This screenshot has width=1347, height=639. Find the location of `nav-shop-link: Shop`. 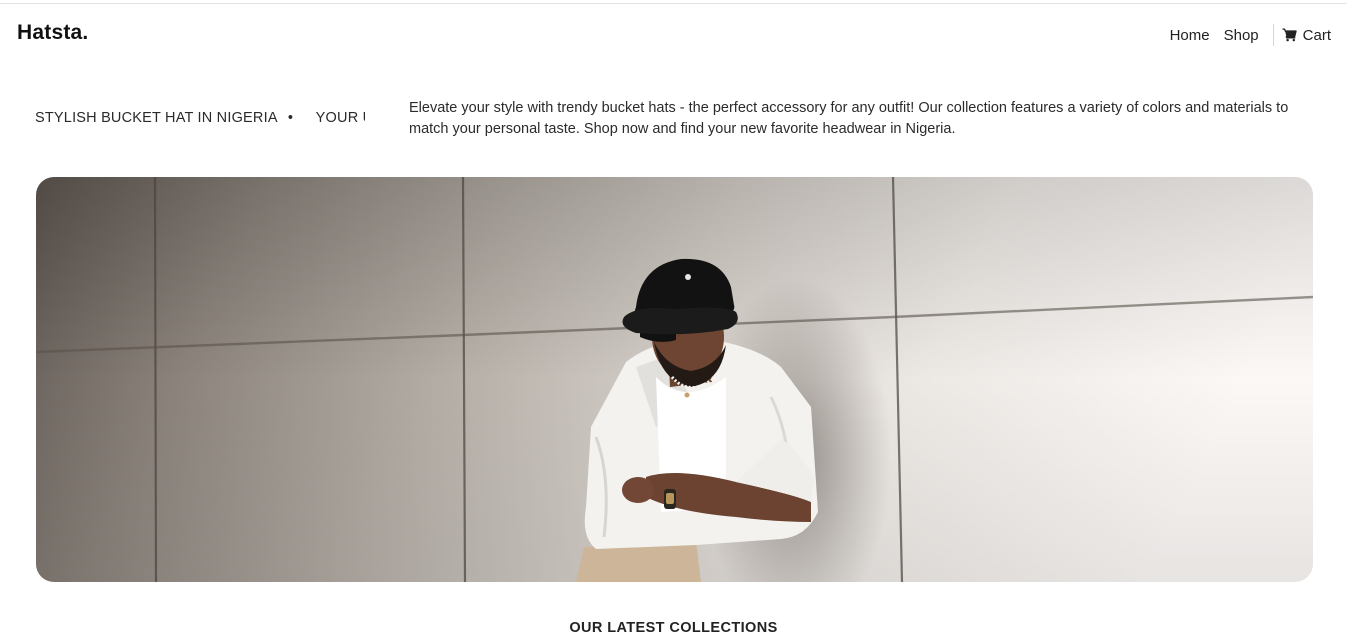

nav-shop-link: Shop is located at coordinates (1241, 35).